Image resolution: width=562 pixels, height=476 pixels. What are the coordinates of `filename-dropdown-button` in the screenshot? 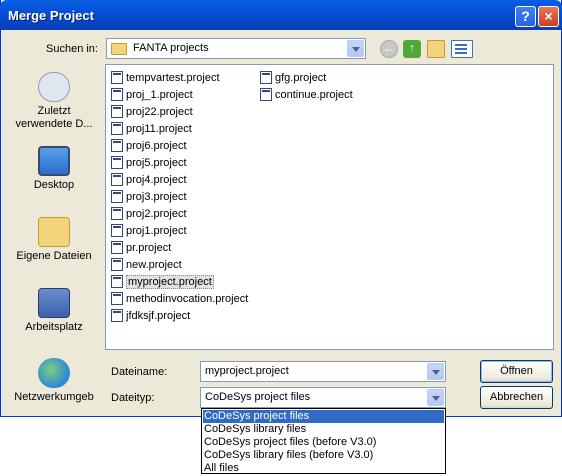 It's located at (435, 371).